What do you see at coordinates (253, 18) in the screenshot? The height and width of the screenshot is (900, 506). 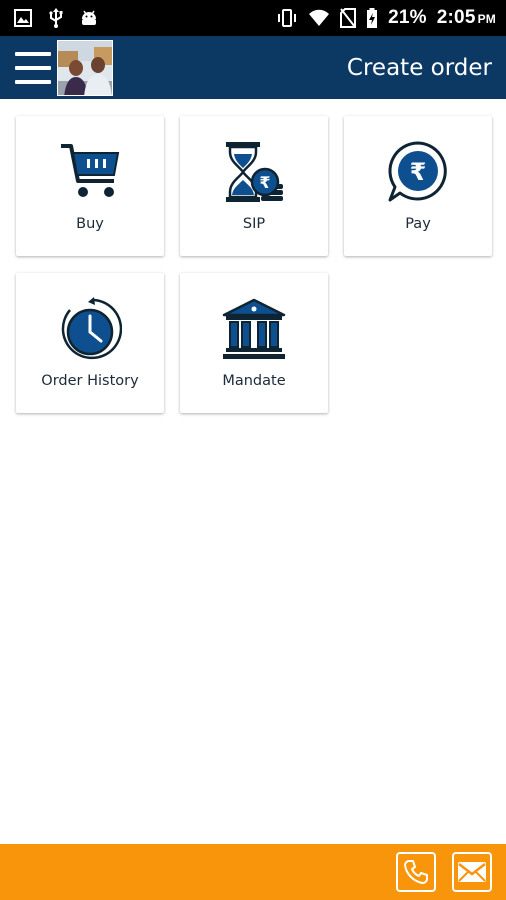 I see `status-bar: 21% 2:05 PM` at bounding box center [253, 18].